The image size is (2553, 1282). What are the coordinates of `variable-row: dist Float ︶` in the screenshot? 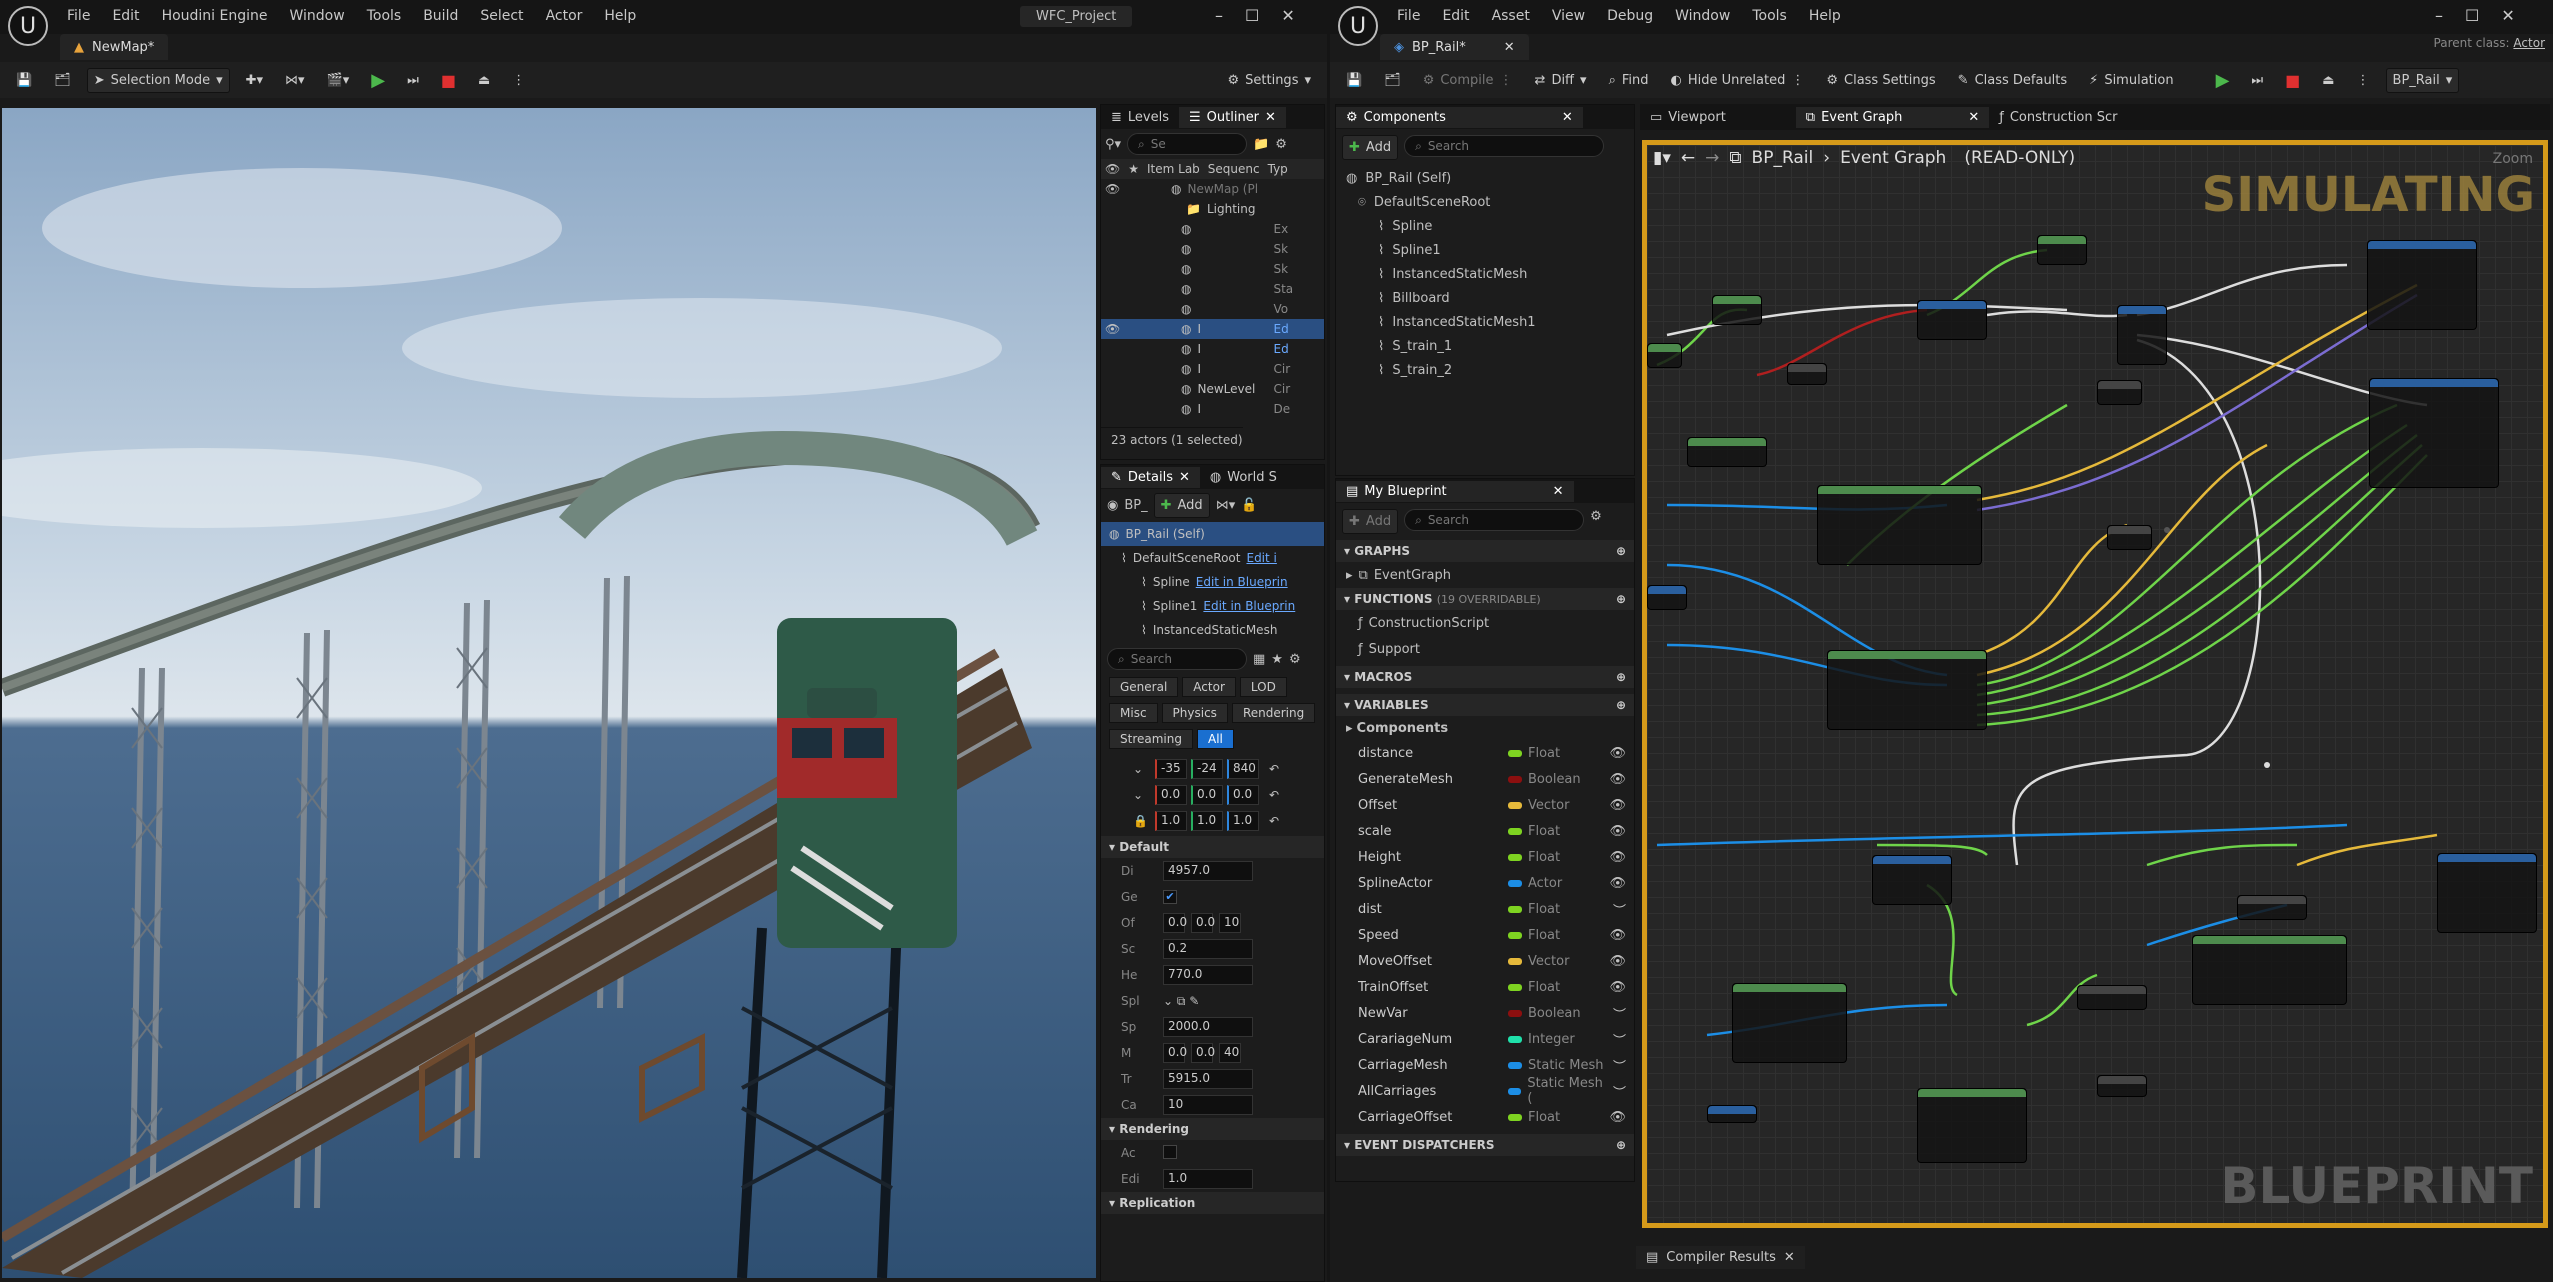 It's located at (1485, 909).